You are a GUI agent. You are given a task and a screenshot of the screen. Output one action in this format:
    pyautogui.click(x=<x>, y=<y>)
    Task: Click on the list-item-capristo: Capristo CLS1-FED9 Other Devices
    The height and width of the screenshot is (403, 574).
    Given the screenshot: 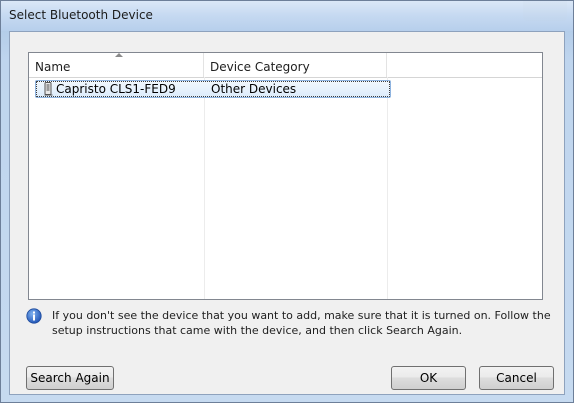 What is the action you would take?
    pyautogui.click(x=213, y=89)
    